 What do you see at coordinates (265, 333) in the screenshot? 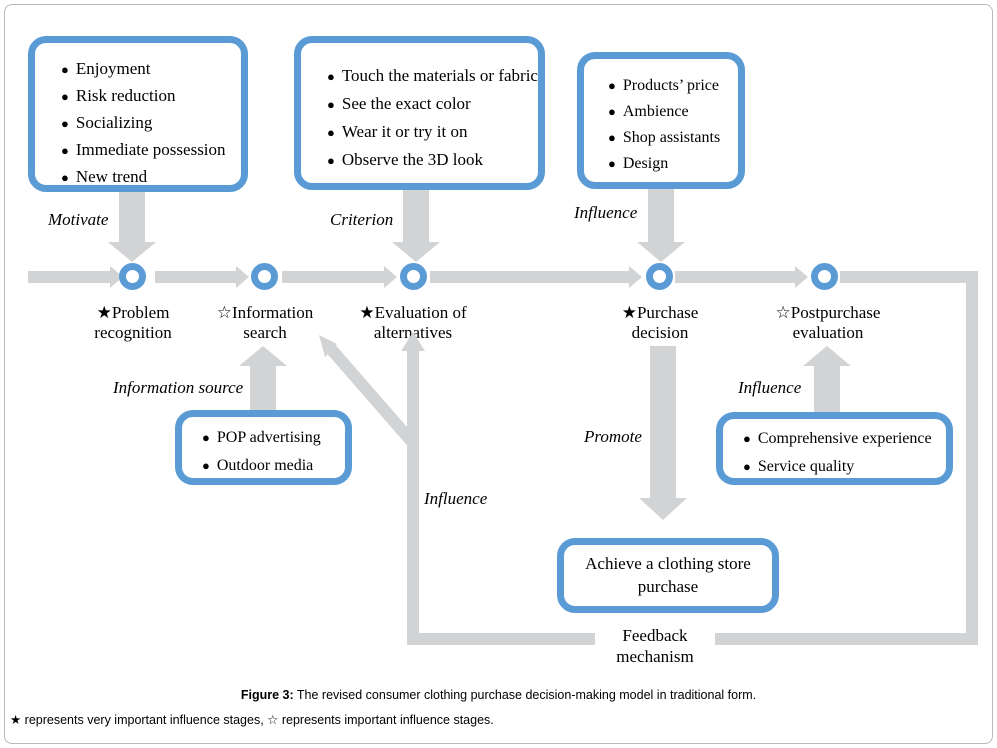
I see `stage-line2: search` at bounding box center [265, 333].